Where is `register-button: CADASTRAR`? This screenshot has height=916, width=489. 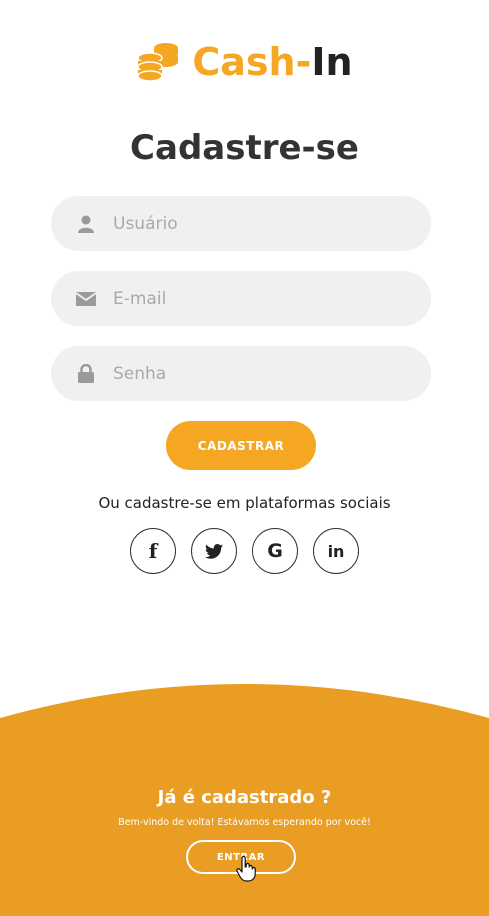 register-button: CADASTRAR is located at coordinates (241, 445).